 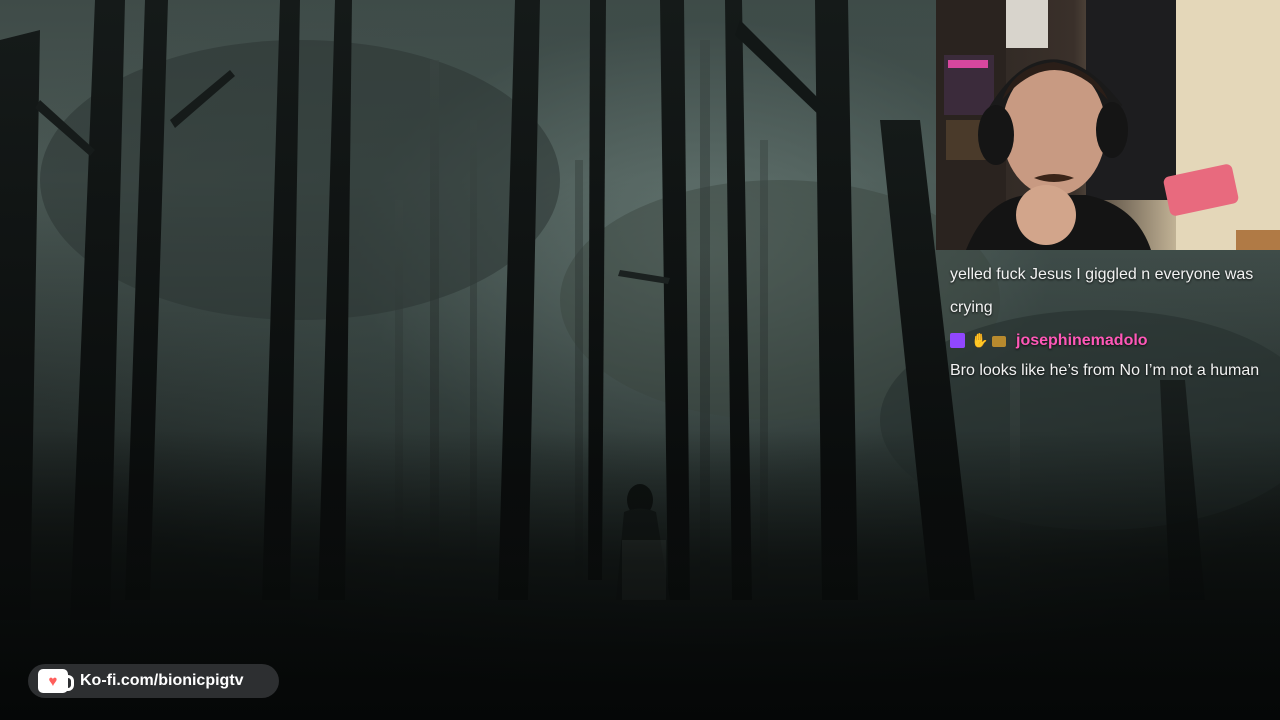 I want to click on sub-badge-icon, so click(x=957, y=340).